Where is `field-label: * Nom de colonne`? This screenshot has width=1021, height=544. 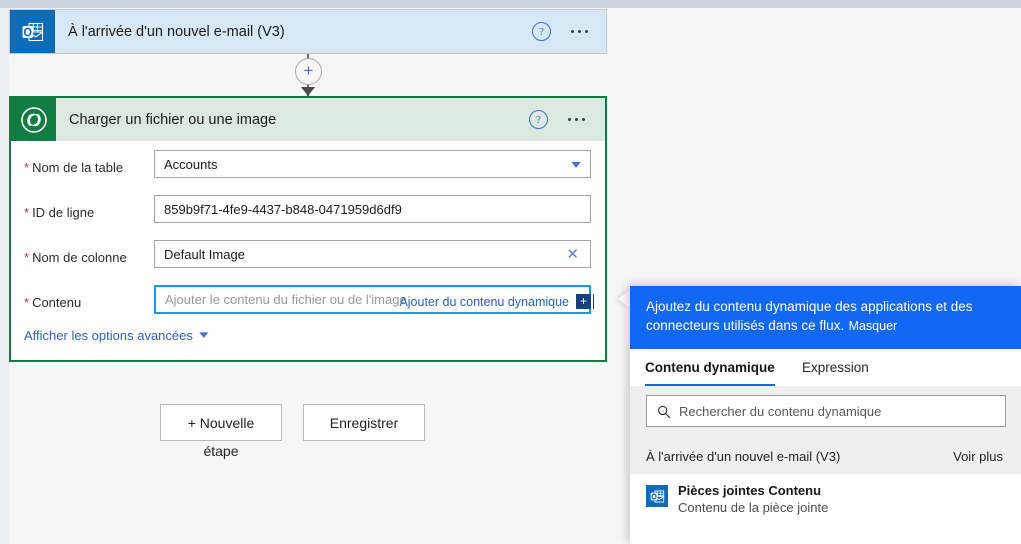 field-label: * Nom de colonne is located at coordinates (75, 257).